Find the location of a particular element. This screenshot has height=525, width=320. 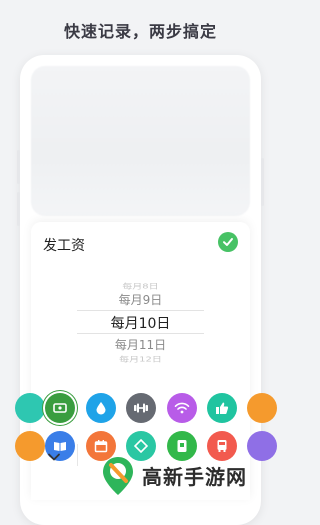

water-drop-icon is located at coordinates (101, 408).